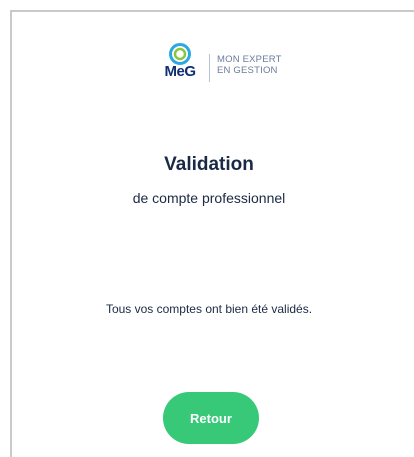 The width and height of the screenshot is (414, 457). I want to click on logo-divider, so click(209, 68).